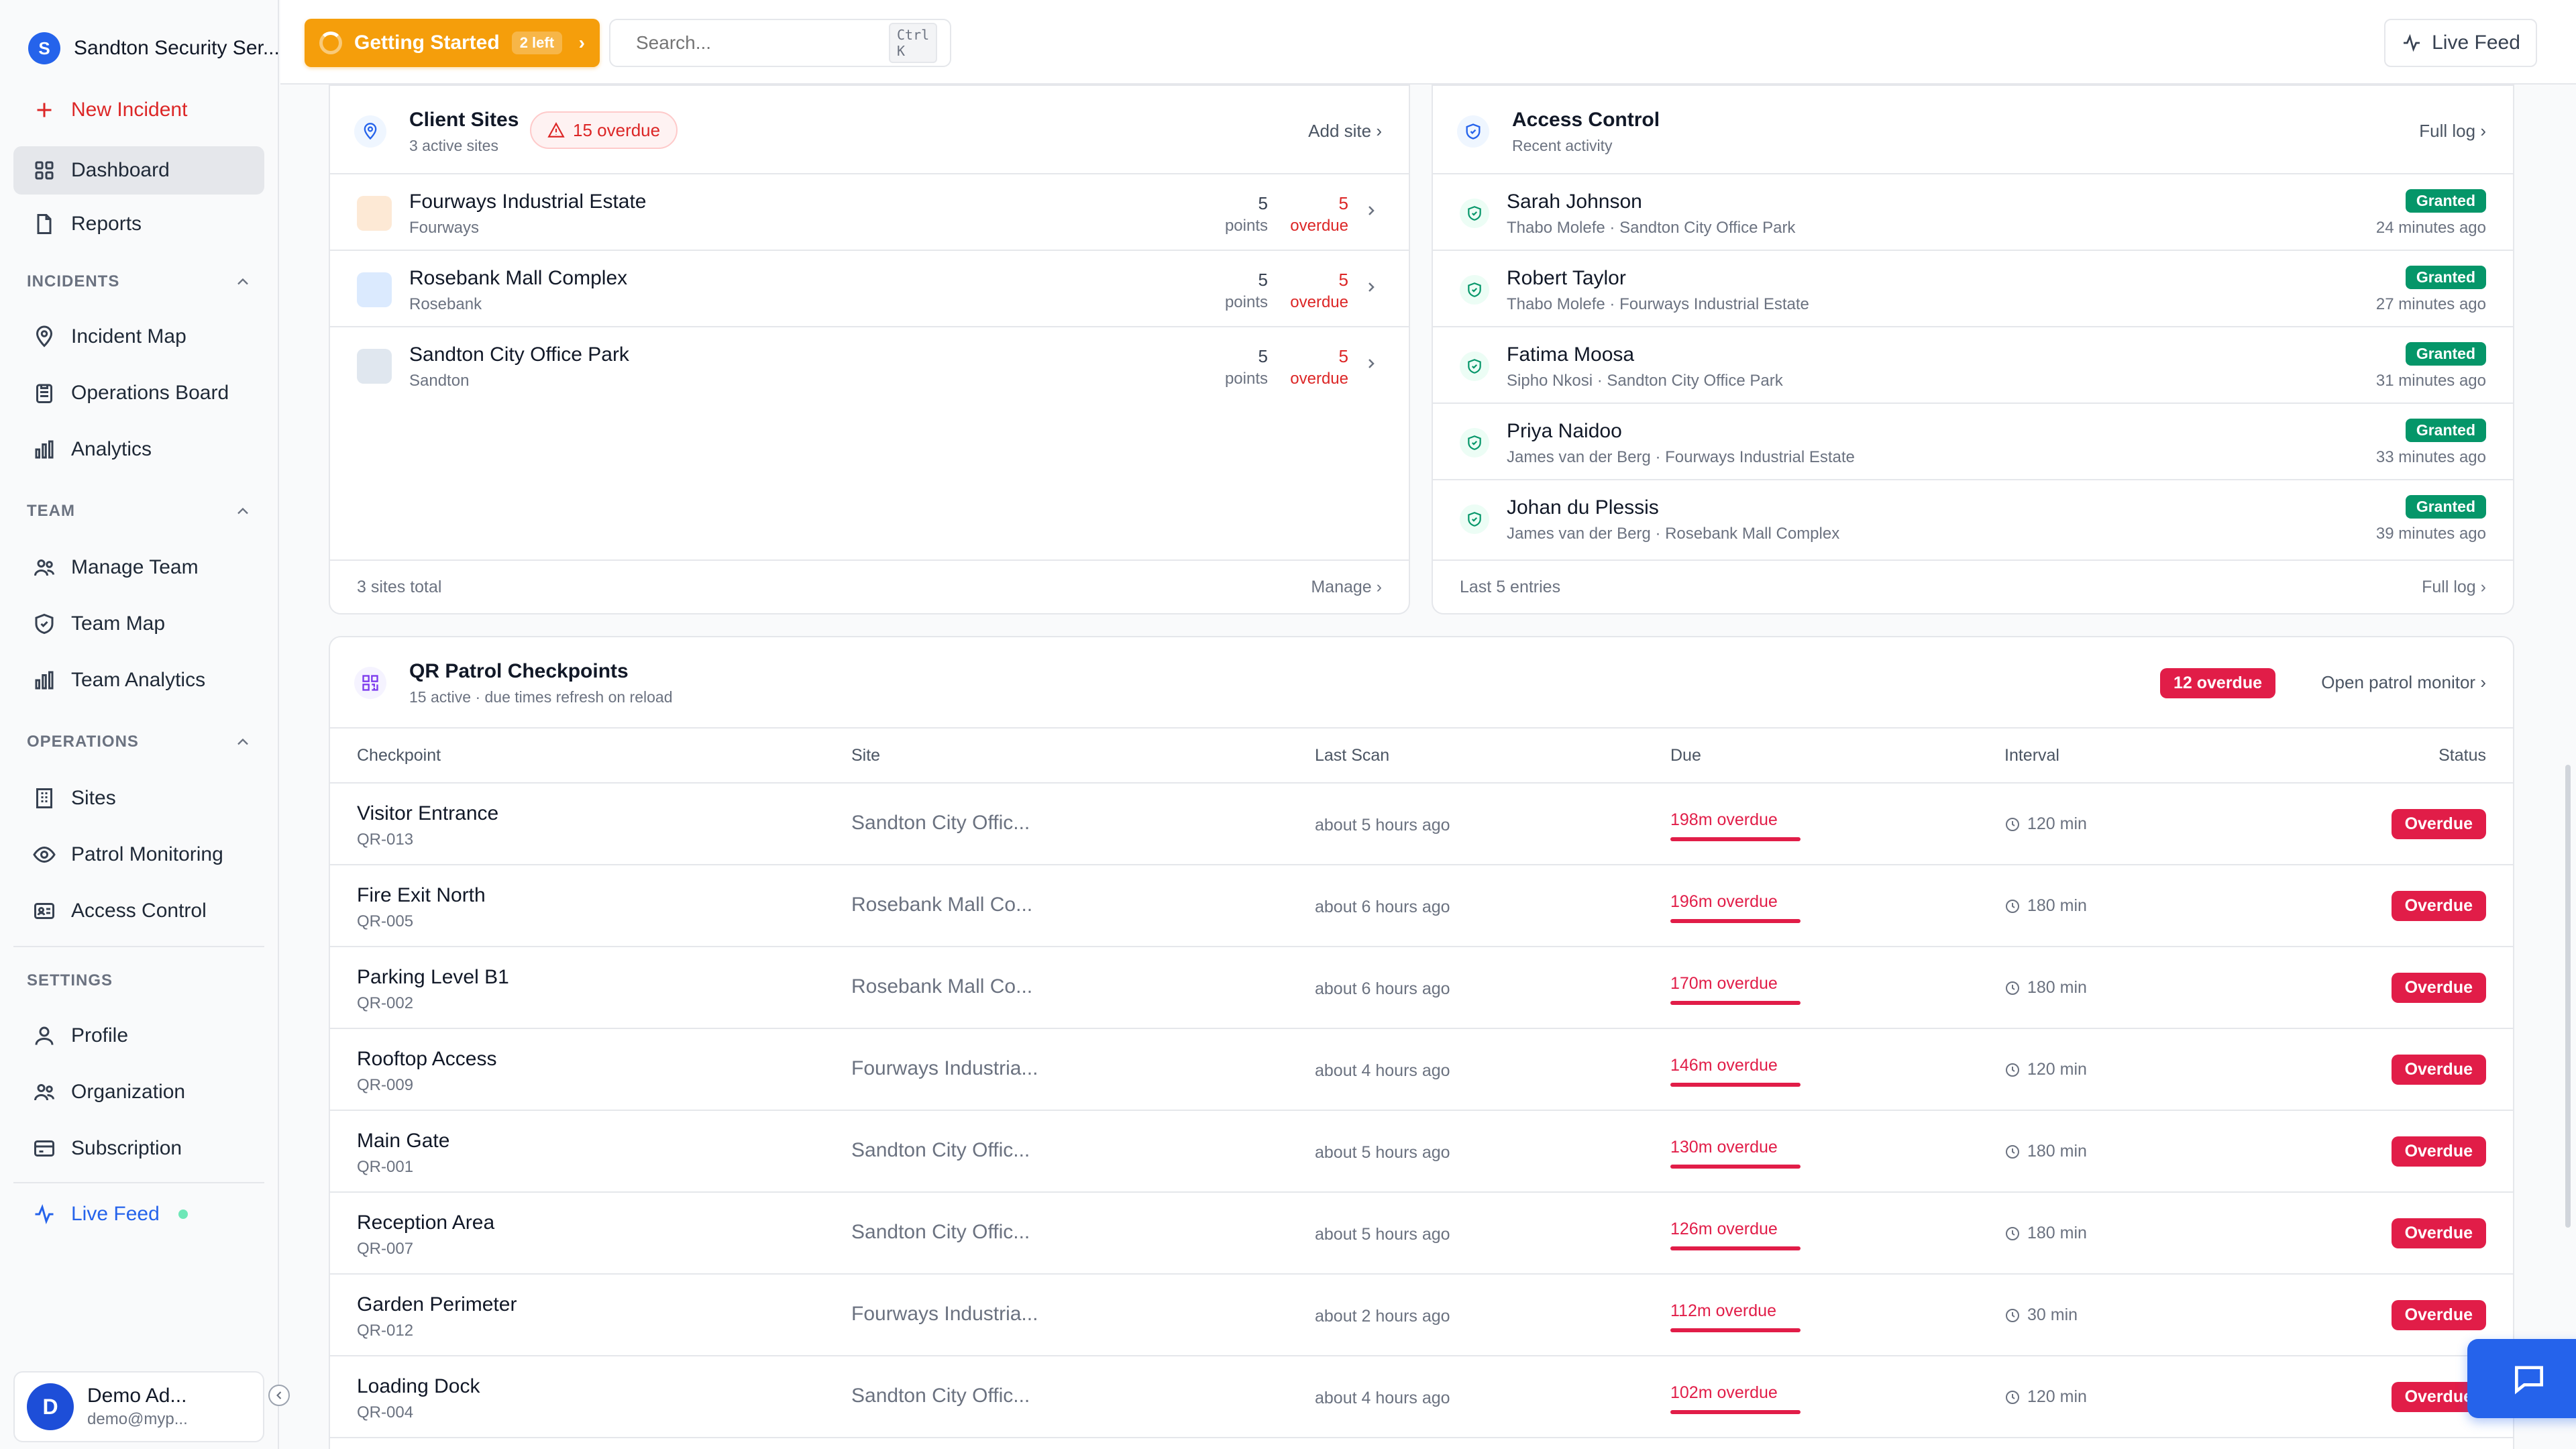 This screenshot has height=1449, width=2576. I want to click on column-header-due: Due, so click(1685, 755).